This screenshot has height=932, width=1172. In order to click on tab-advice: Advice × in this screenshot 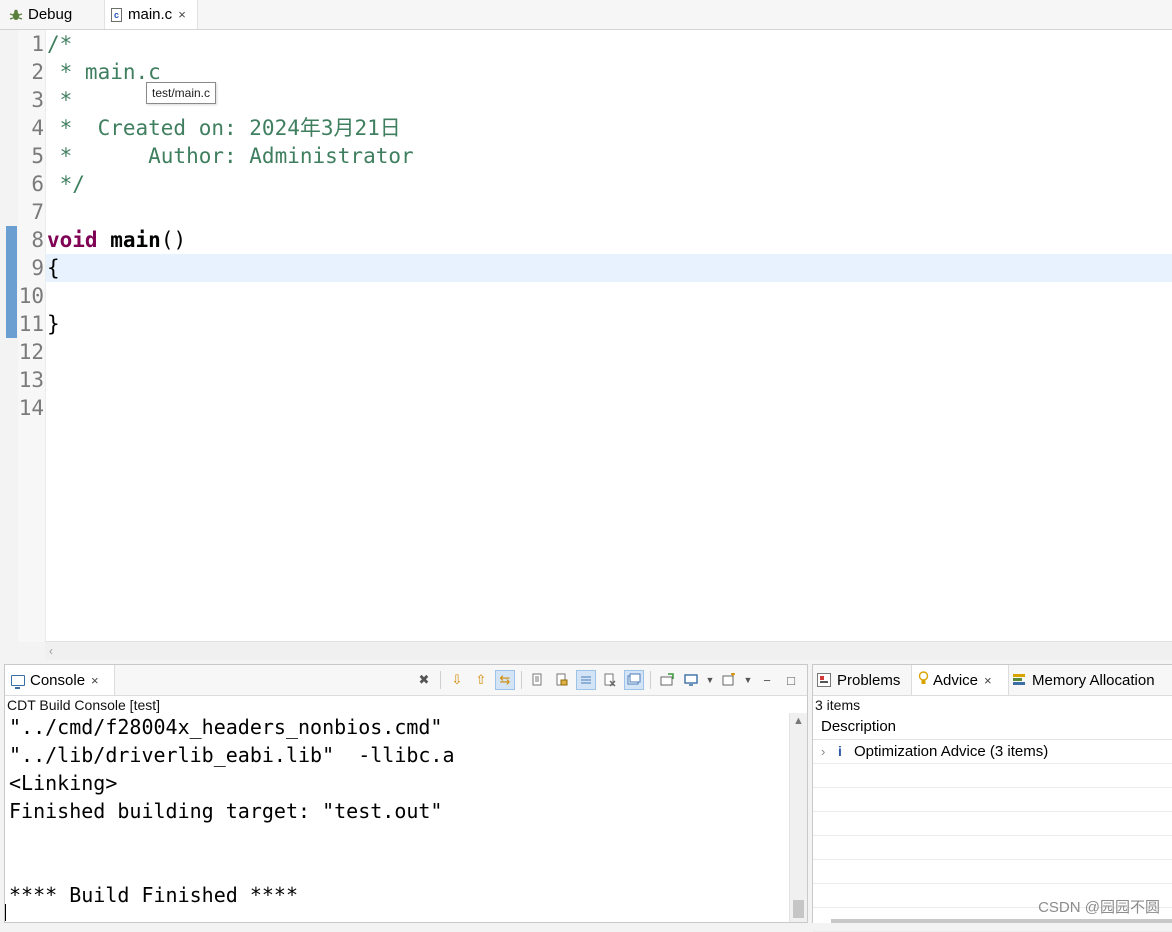, I will do `click(960, 680)`.